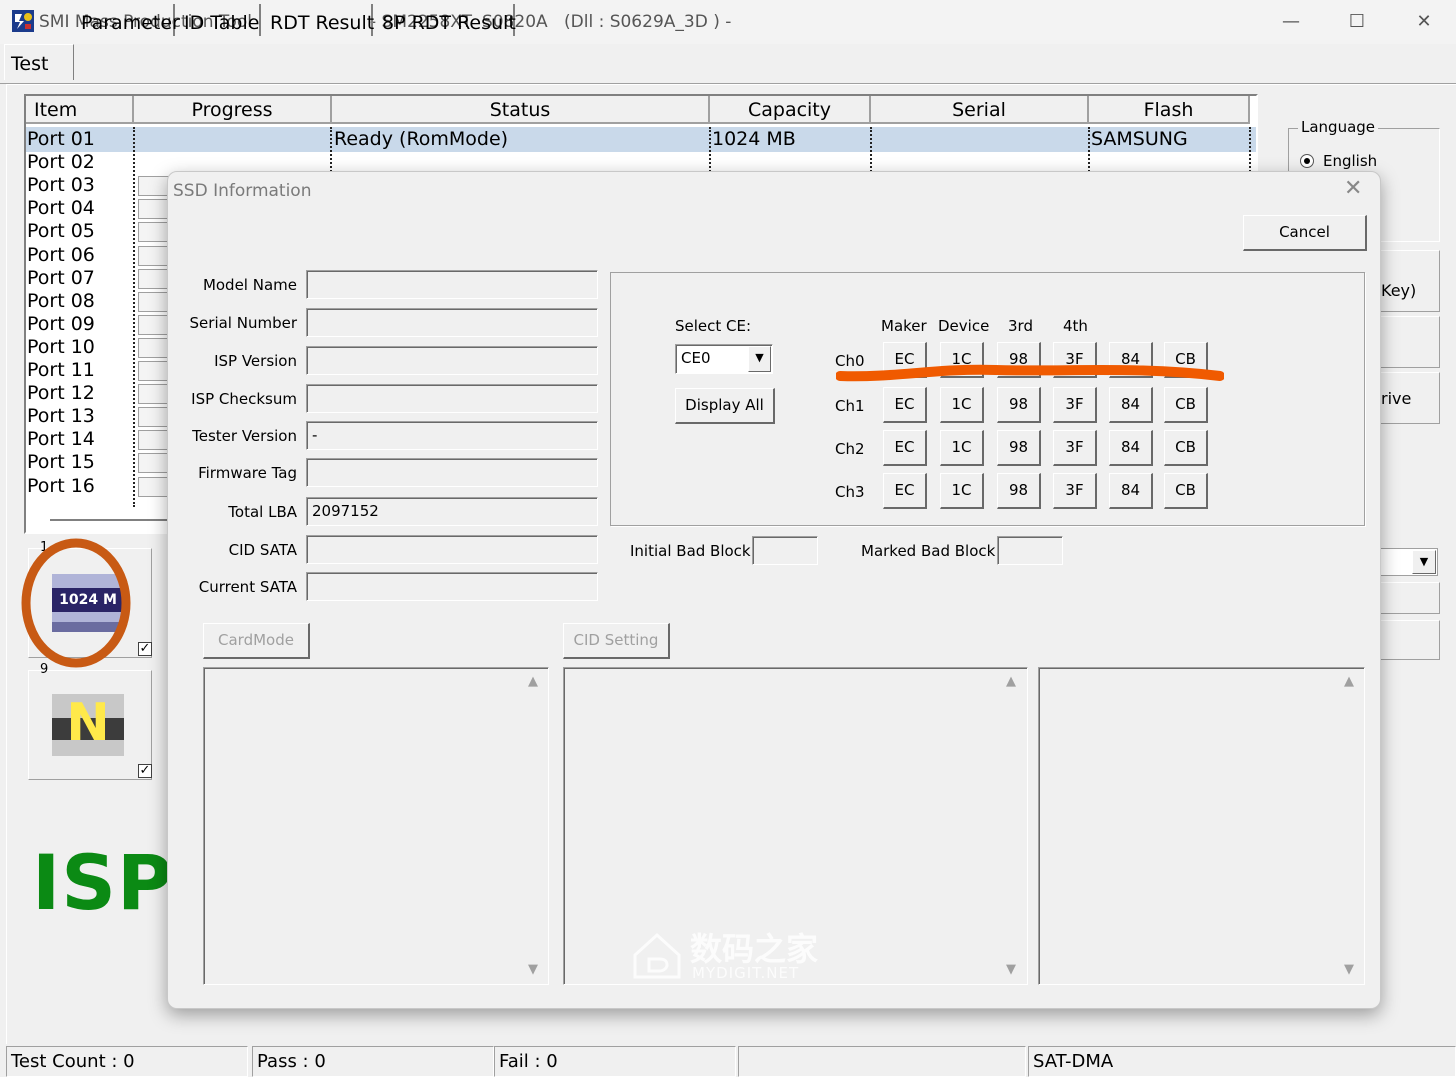 This screenshot has width=1456, height=1077. What do you see at coordinates (1169, 110) in the screenshot?
I see `column-flash: Flash` at bounding box center [1169, 110].